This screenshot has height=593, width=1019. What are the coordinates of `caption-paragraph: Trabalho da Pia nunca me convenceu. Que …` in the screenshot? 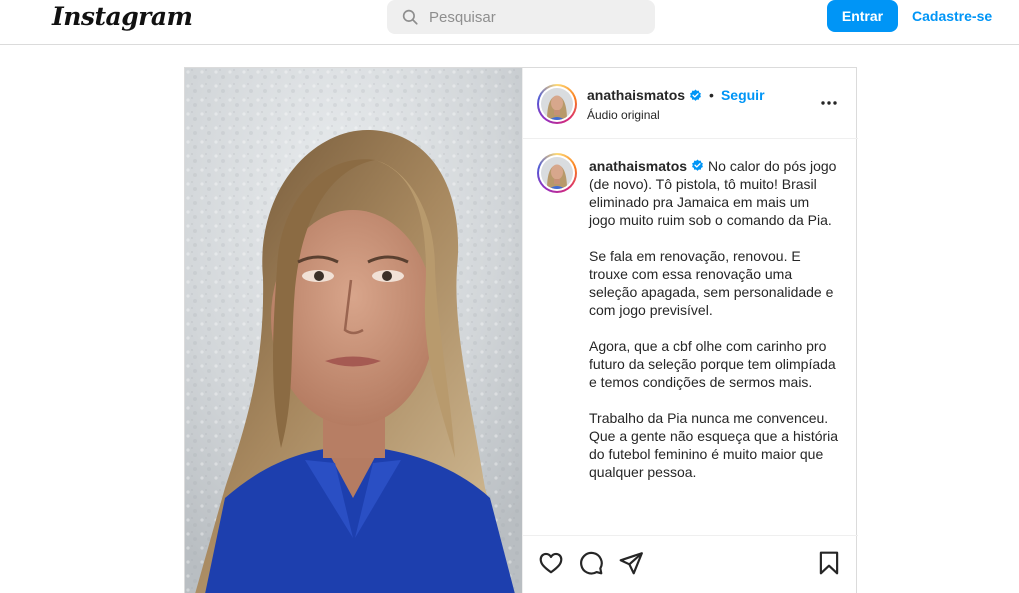 It's located at (714, 445).